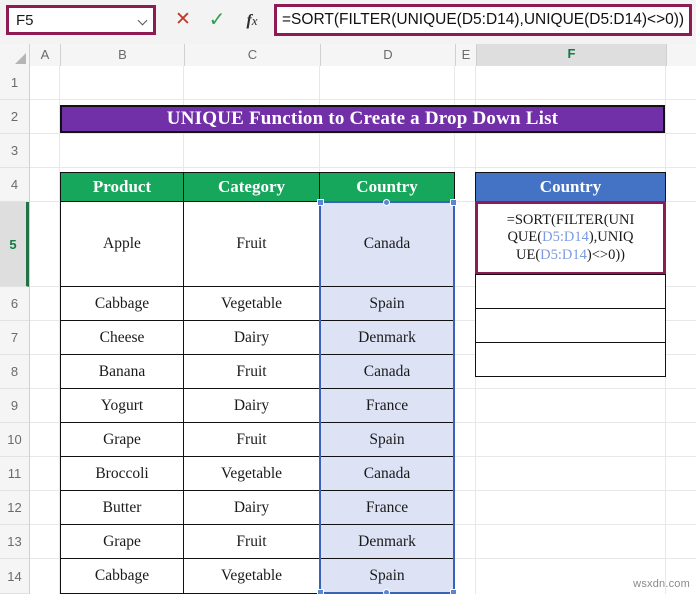 This screenshot has height=594, width=696. I want to click on select-all-corner, so click(15, 55).